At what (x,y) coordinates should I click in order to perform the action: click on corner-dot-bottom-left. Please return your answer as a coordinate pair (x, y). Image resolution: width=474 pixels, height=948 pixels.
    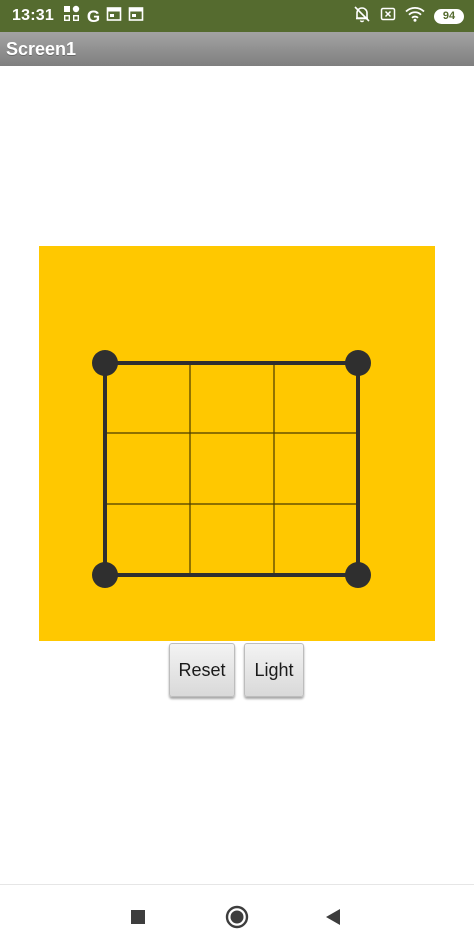
    Looking at the image, I should click on (105, 575).